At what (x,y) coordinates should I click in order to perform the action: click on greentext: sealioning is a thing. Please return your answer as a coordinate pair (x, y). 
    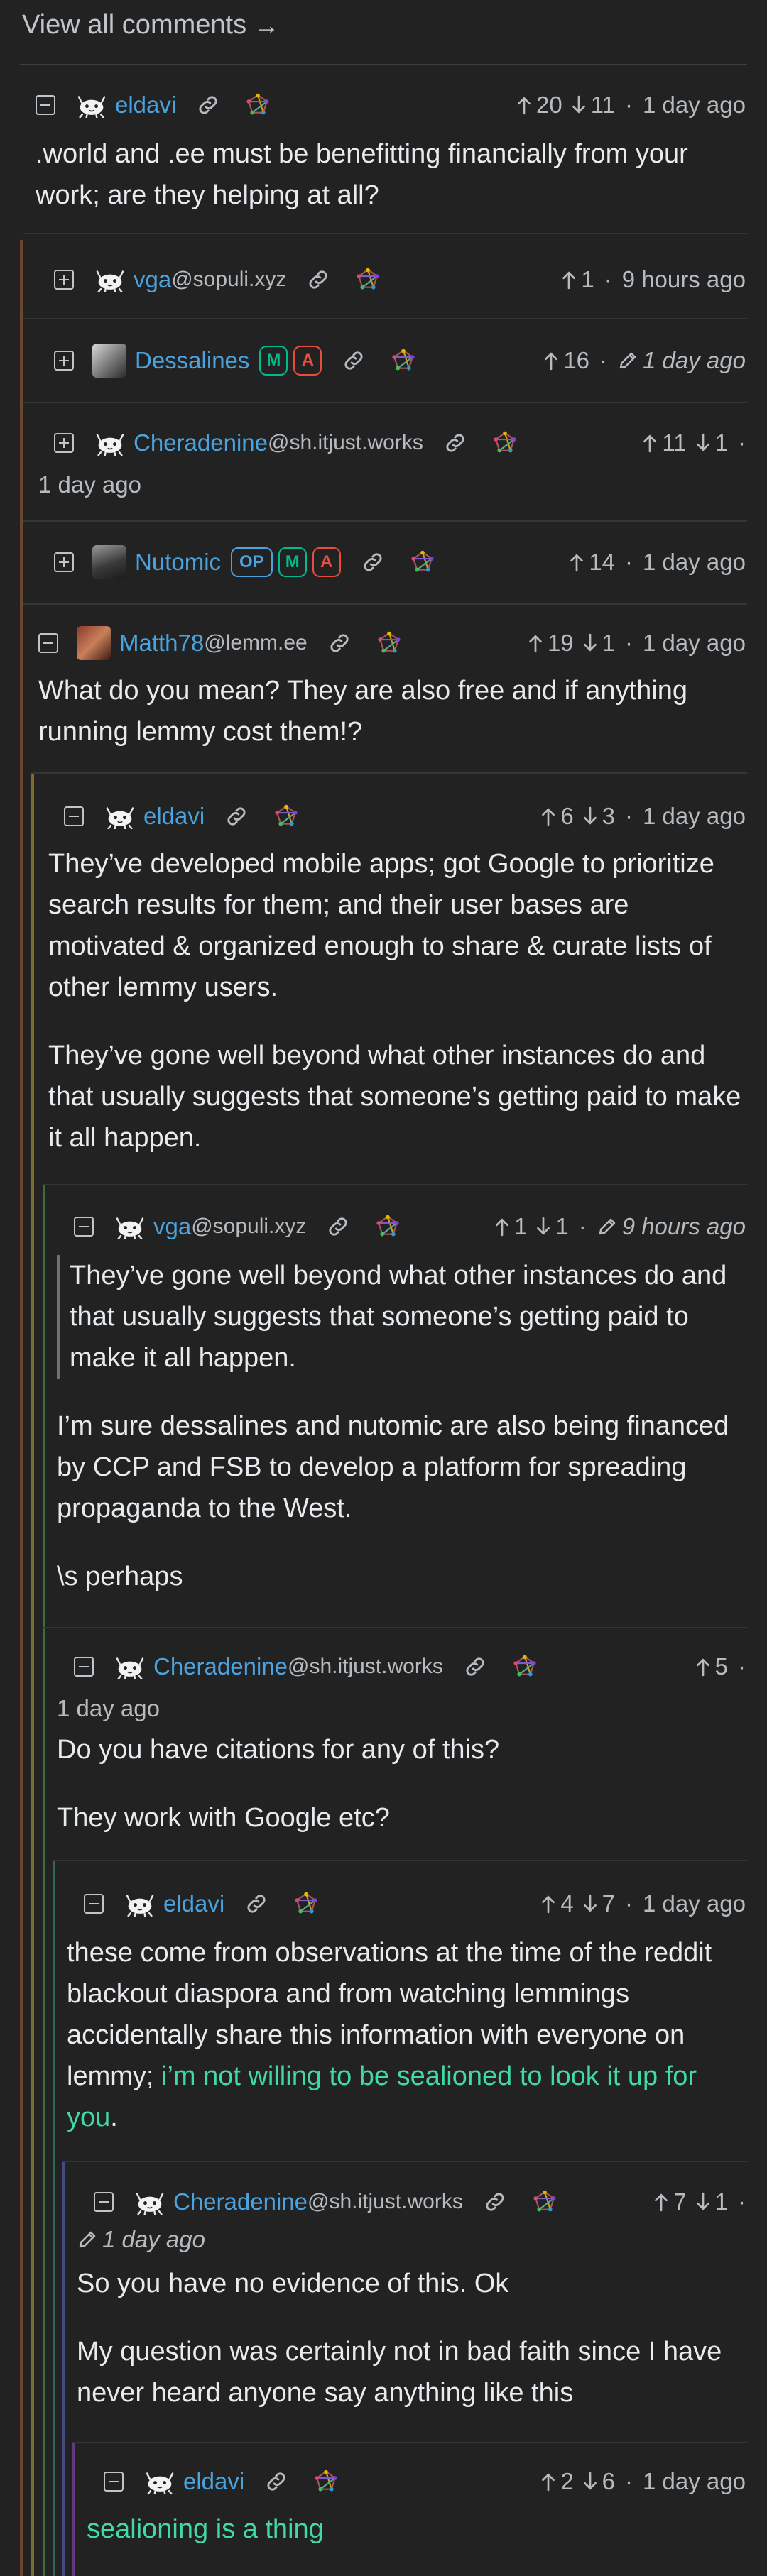
    Looking at the image, I should click on (205, 2529).